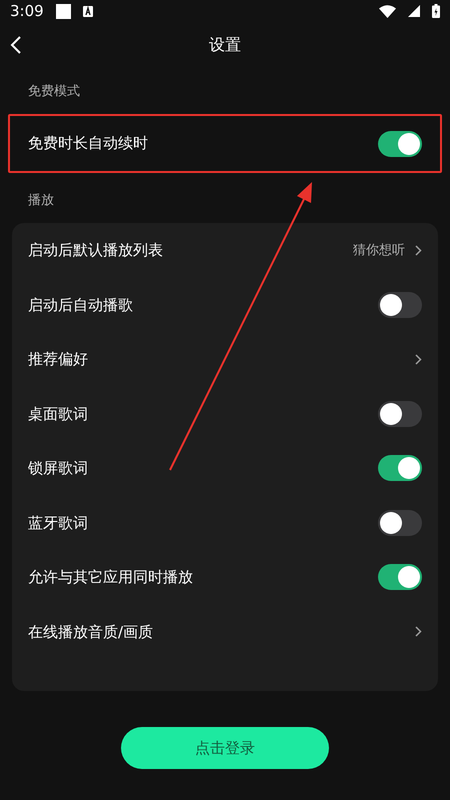 The image size is (450, 800). I want to click on setting-label: 启动后自动播歌, so click(81, 305).